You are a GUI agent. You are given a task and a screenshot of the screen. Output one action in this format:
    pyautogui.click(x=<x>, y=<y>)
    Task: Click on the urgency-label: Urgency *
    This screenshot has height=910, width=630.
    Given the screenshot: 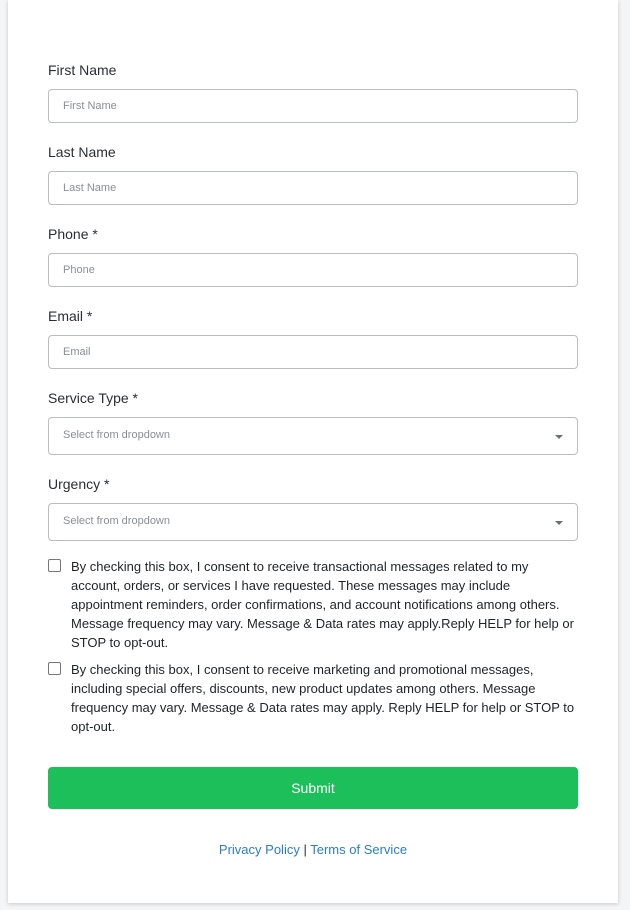 What is the action you would take?
    pyautogui.click(x=79, y=484)
    